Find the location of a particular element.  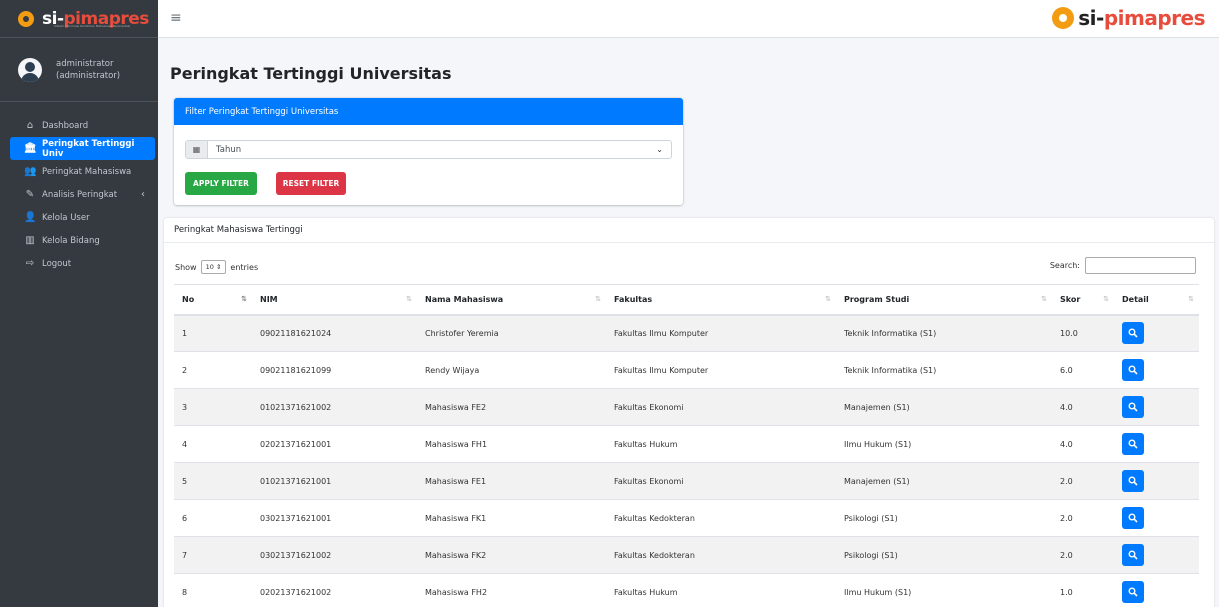

column-header-no: No ⇅ is located at coordinates (213, 300).